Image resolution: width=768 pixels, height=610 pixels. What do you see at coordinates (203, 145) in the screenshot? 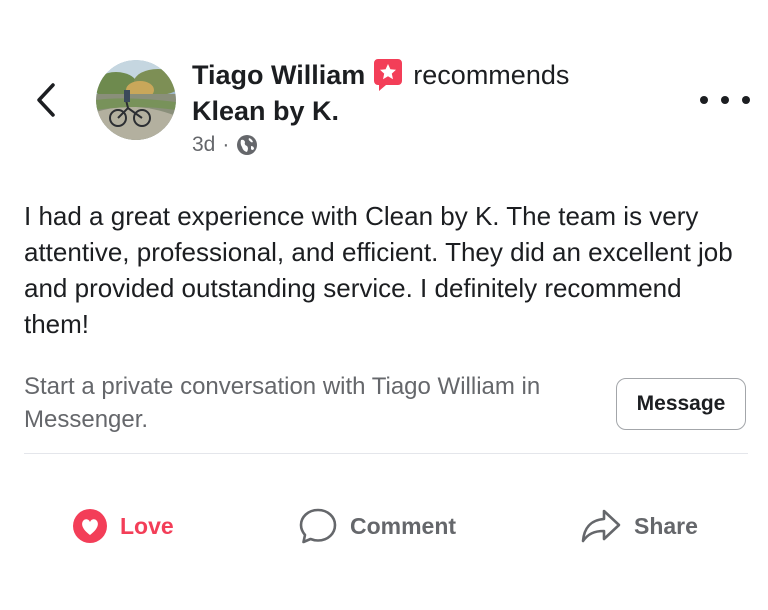
I see `post-time: 3d` at bounding box center [203, 145].